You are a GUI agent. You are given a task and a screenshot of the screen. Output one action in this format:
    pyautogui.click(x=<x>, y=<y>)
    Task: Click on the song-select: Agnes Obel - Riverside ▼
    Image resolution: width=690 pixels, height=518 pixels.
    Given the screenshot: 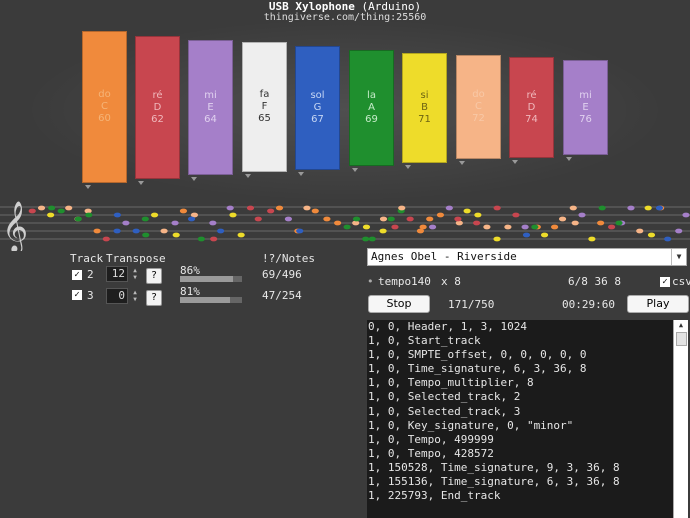 What is the action you would take?
    pyautogui.click(x=527, y=257)
    